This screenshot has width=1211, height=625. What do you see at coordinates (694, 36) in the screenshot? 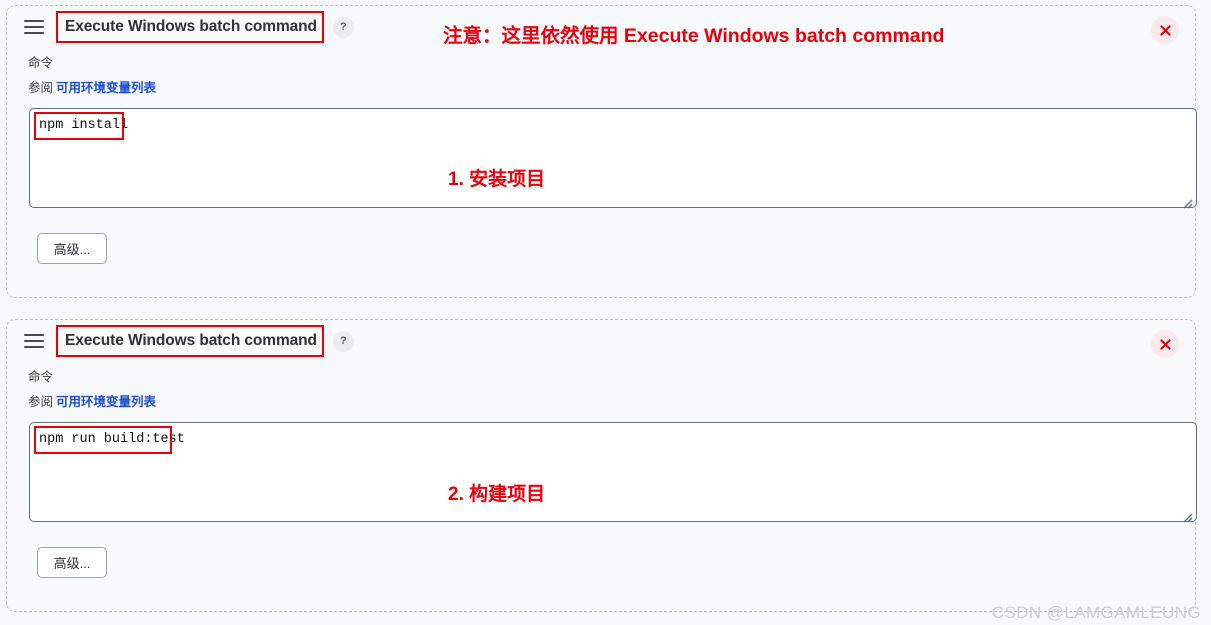
I see `annotation-note: 注意：这里依然使用 Execute Windows batch command` at bounding box center [694, 36].